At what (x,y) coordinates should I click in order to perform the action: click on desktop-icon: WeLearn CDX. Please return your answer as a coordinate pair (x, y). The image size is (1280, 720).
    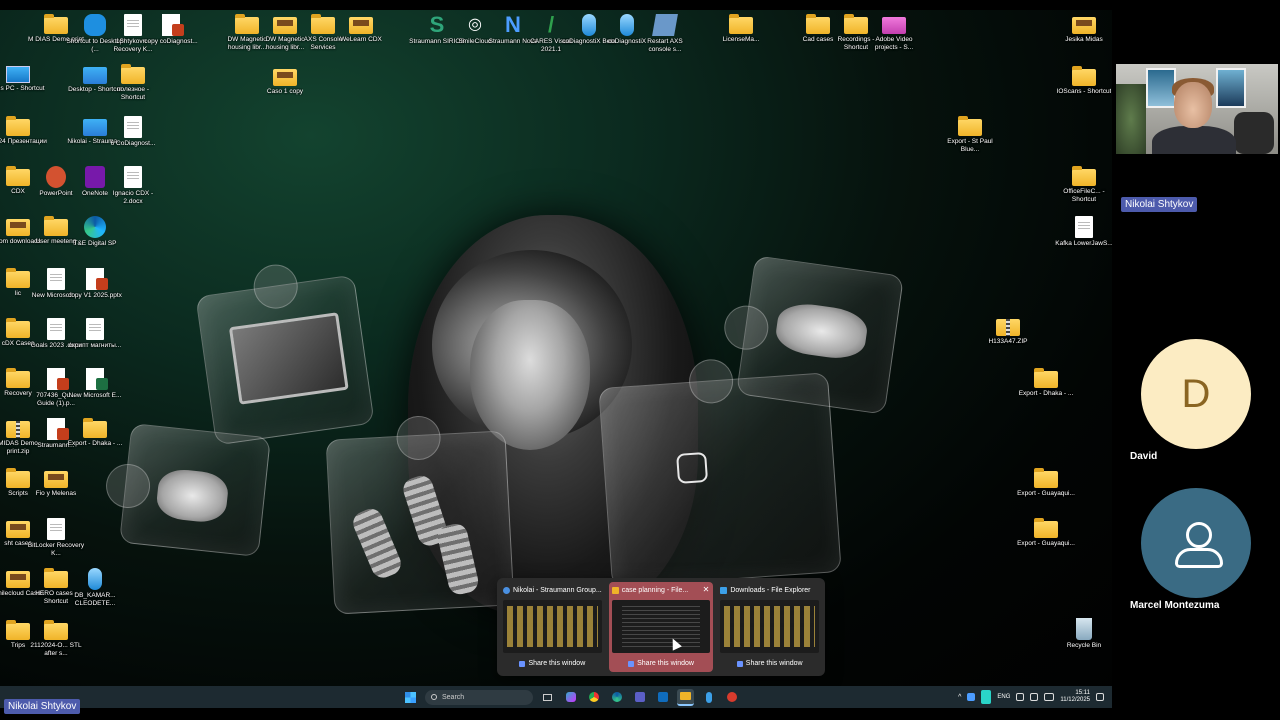
    Looking at the image, I should click on (361, 29).